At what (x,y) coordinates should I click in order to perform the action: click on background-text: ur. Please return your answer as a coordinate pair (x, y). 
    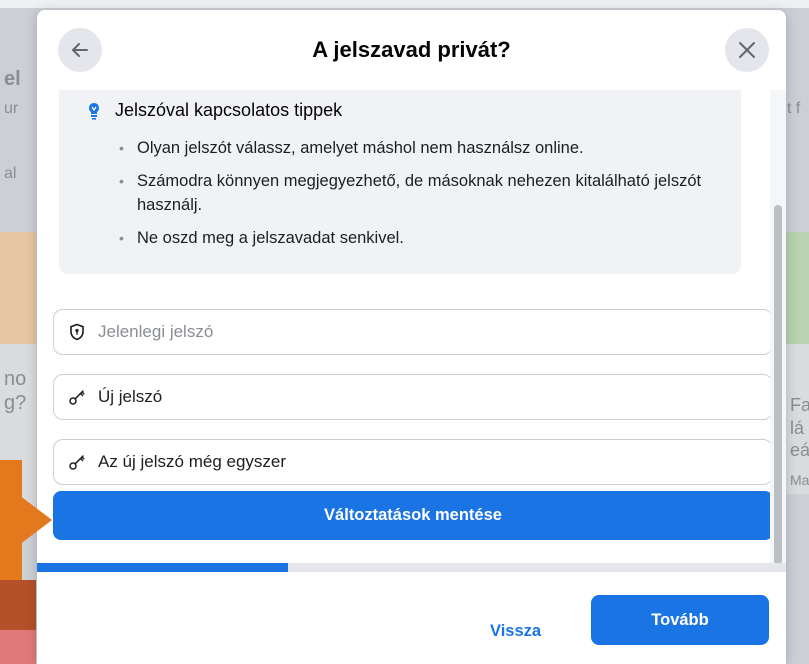
    Looking at the image, I should click on (11, 108).